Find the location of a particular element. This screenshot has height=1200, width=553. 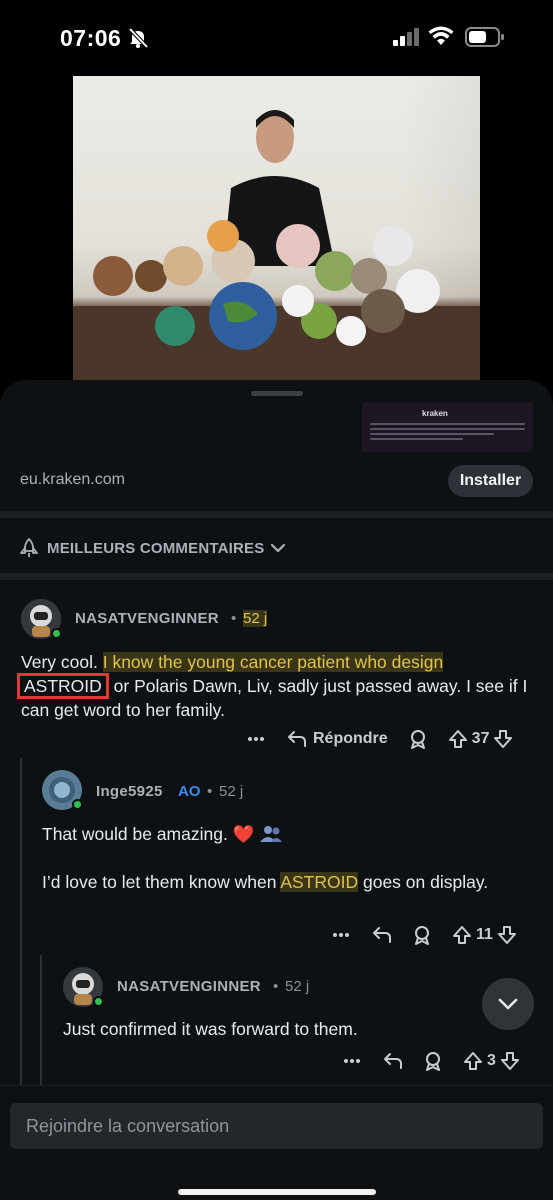

composer-bar is located at coordinates (276, 1142).